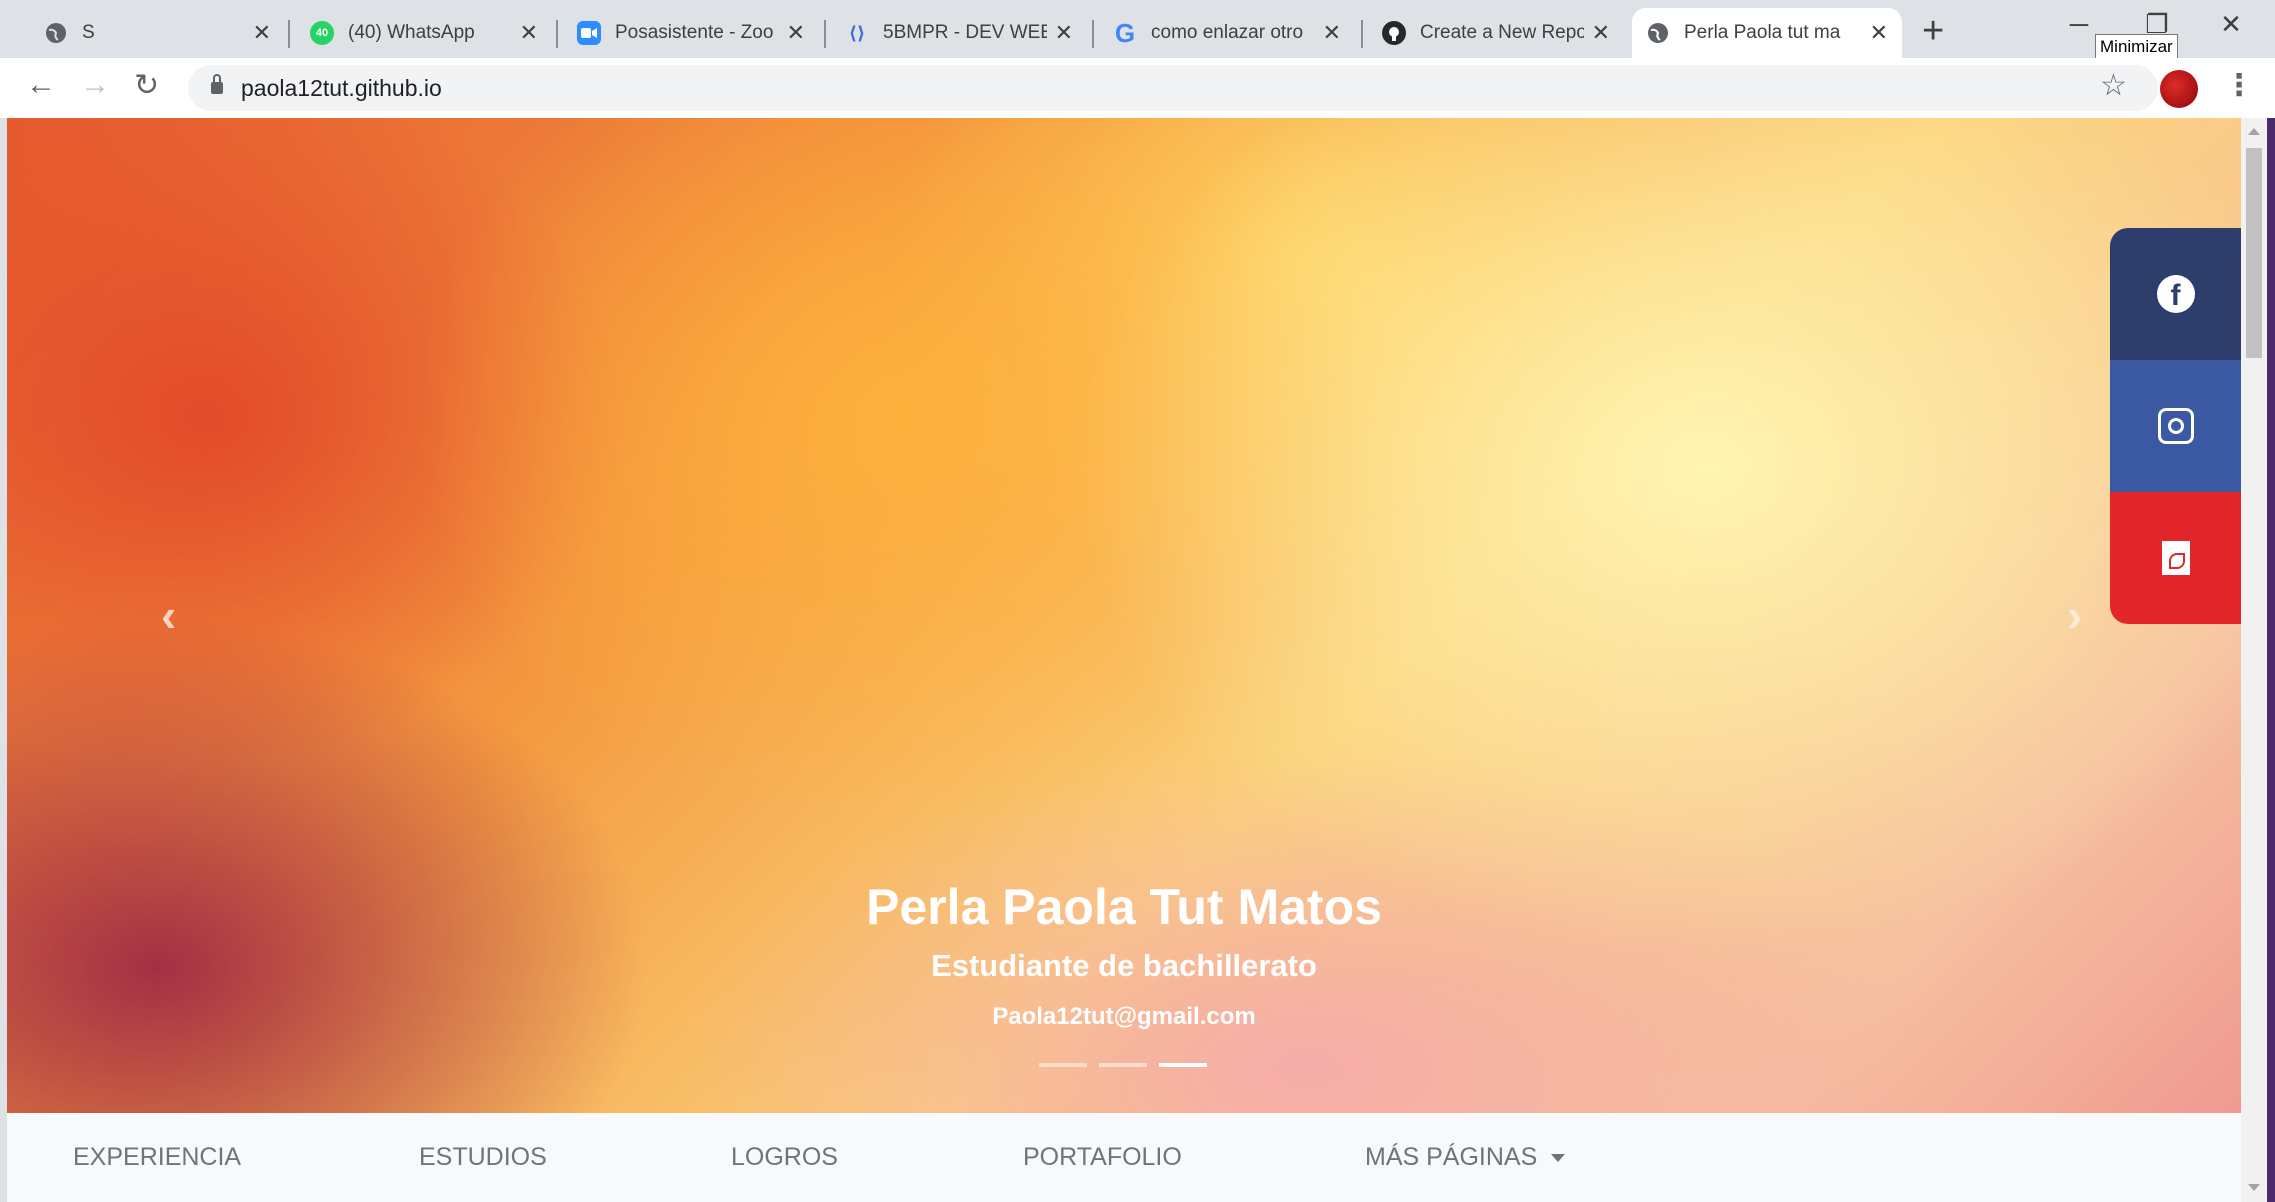  I want to click on tab-google-search: G como enlazar otro ✕, so click(1227, 33).